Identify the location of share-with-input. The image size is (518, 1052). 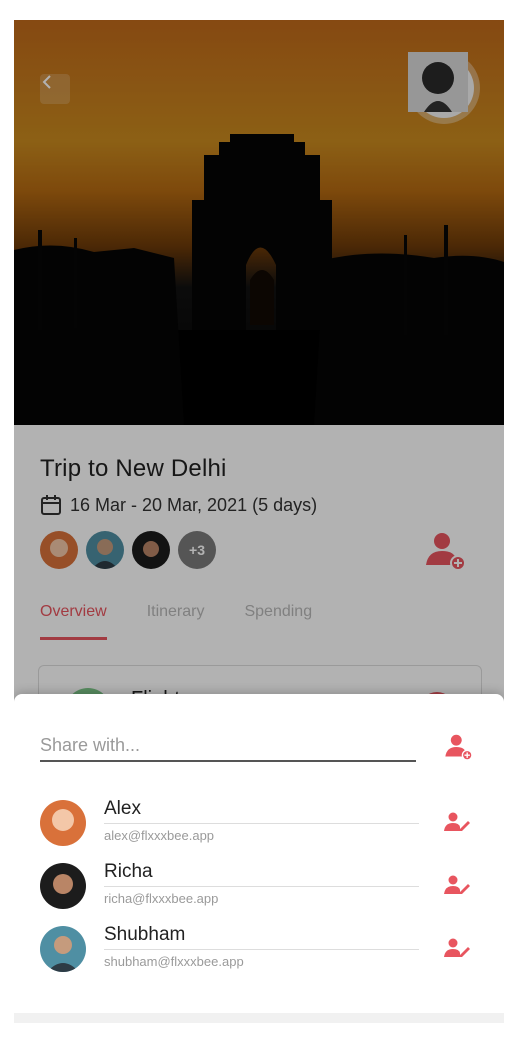
(228, 746).